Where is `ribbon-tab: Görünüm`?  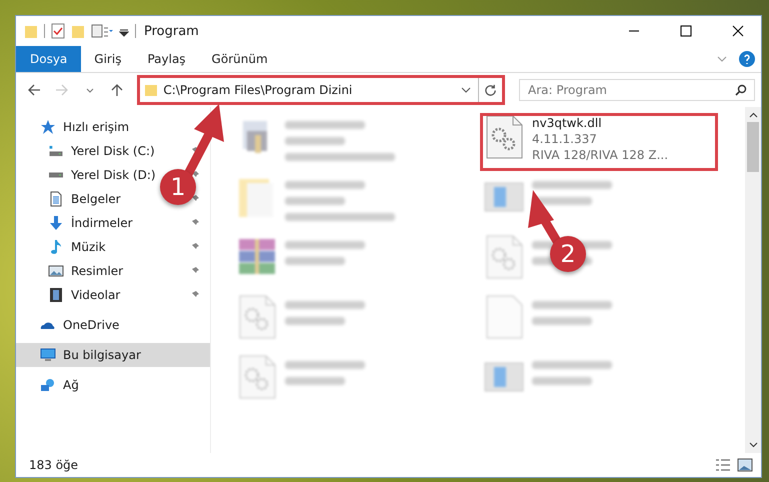
ribbon-tab: Görünüm is located at coordinates (239, 59).